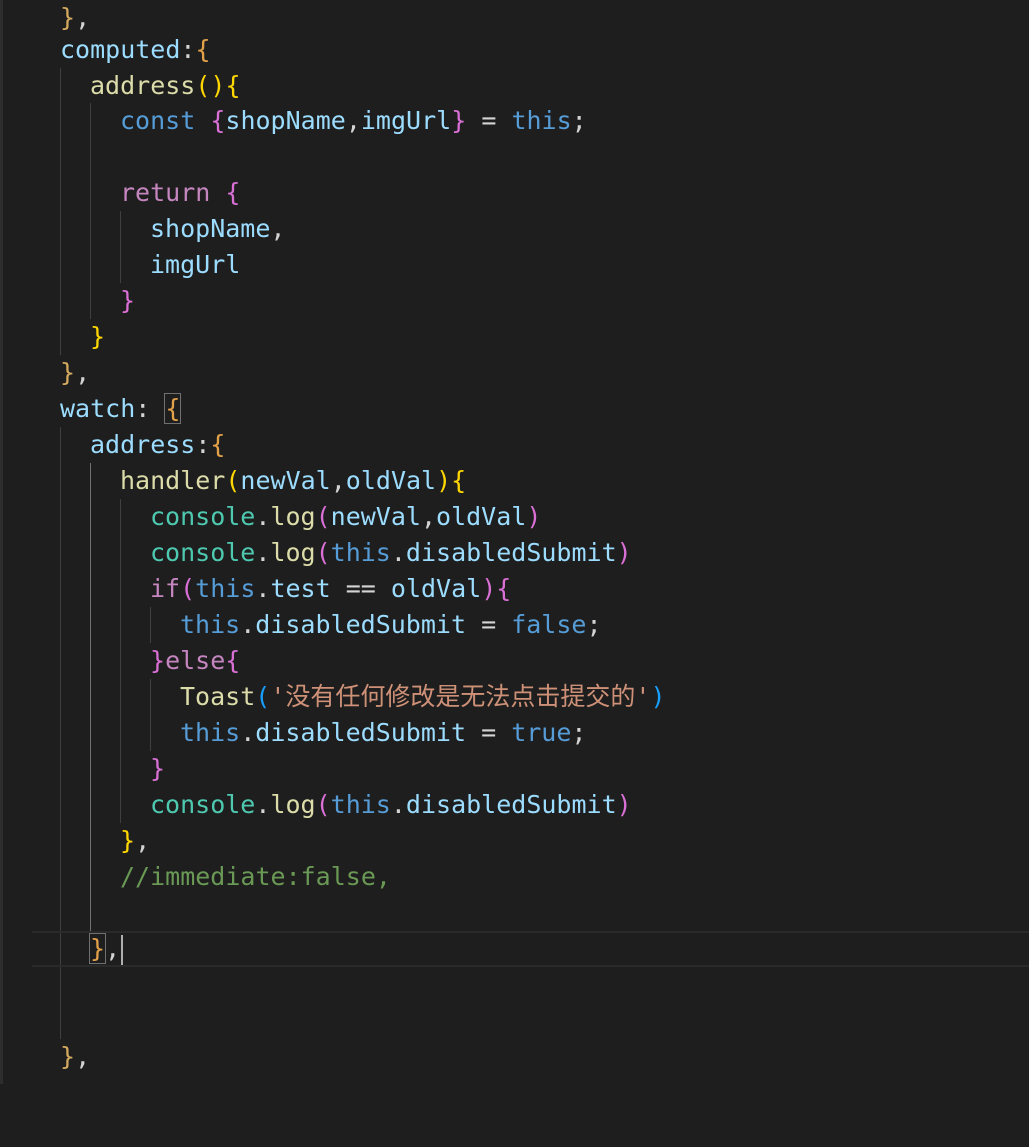 Image resolution: width=1029 pixels, height=1147 pixels. I want to click on code-line: console.log(newVal,oldVal), so click(514, 517).